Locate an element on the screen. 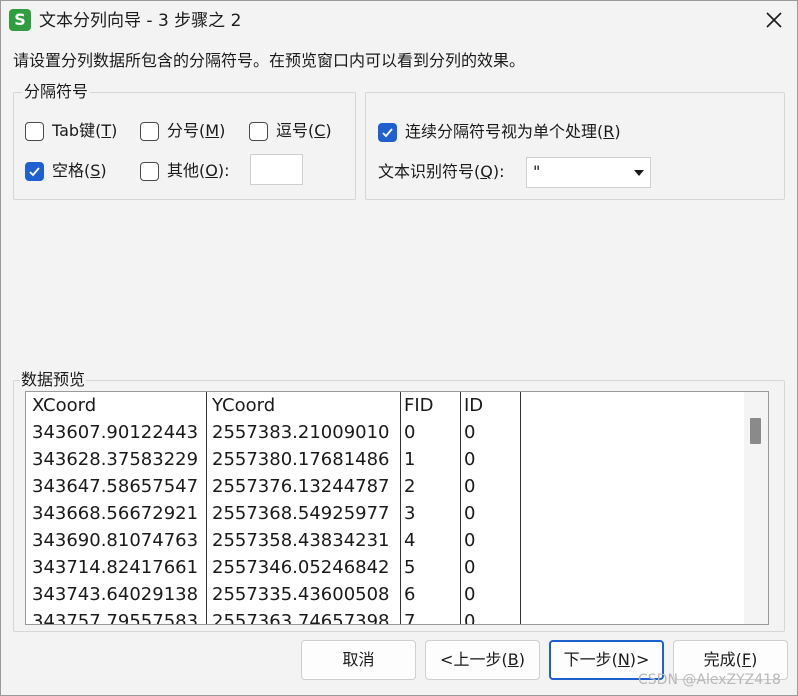 Image resolution: width=798 pixels, height=696 pixels. data-preview-label: 数据预览 is located at coordinates (53, 380).